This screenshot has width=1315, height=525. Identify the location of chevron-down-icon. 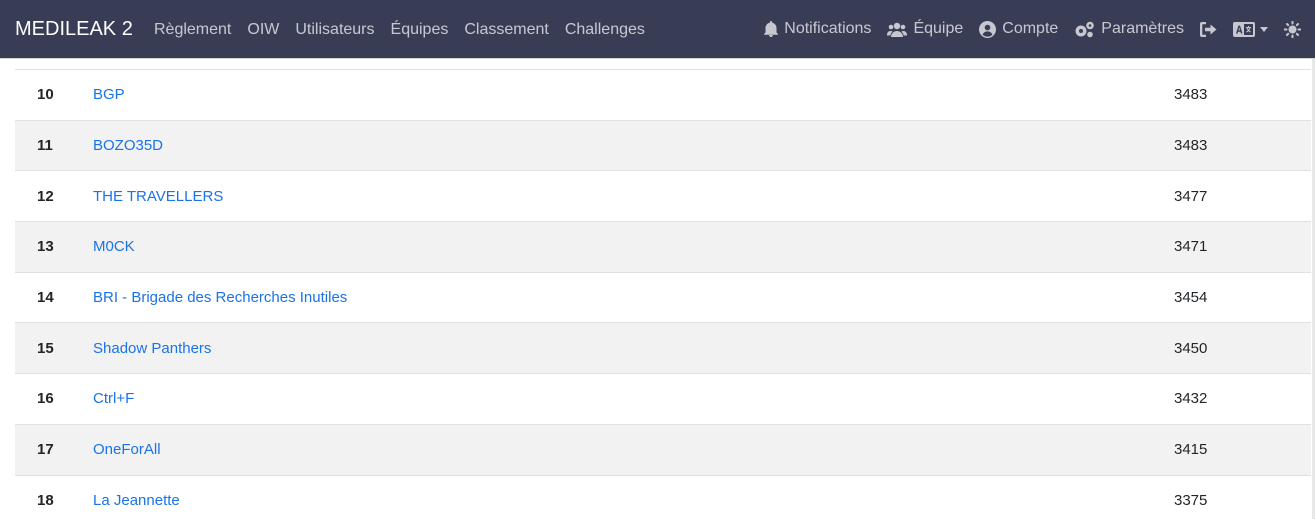
(1264, 29).